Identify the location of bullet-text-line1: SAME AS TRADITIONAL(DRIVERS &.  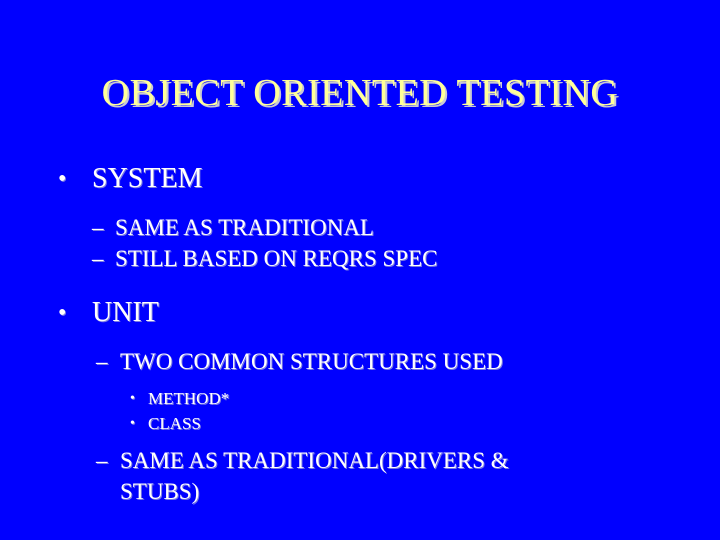
(314, 460).